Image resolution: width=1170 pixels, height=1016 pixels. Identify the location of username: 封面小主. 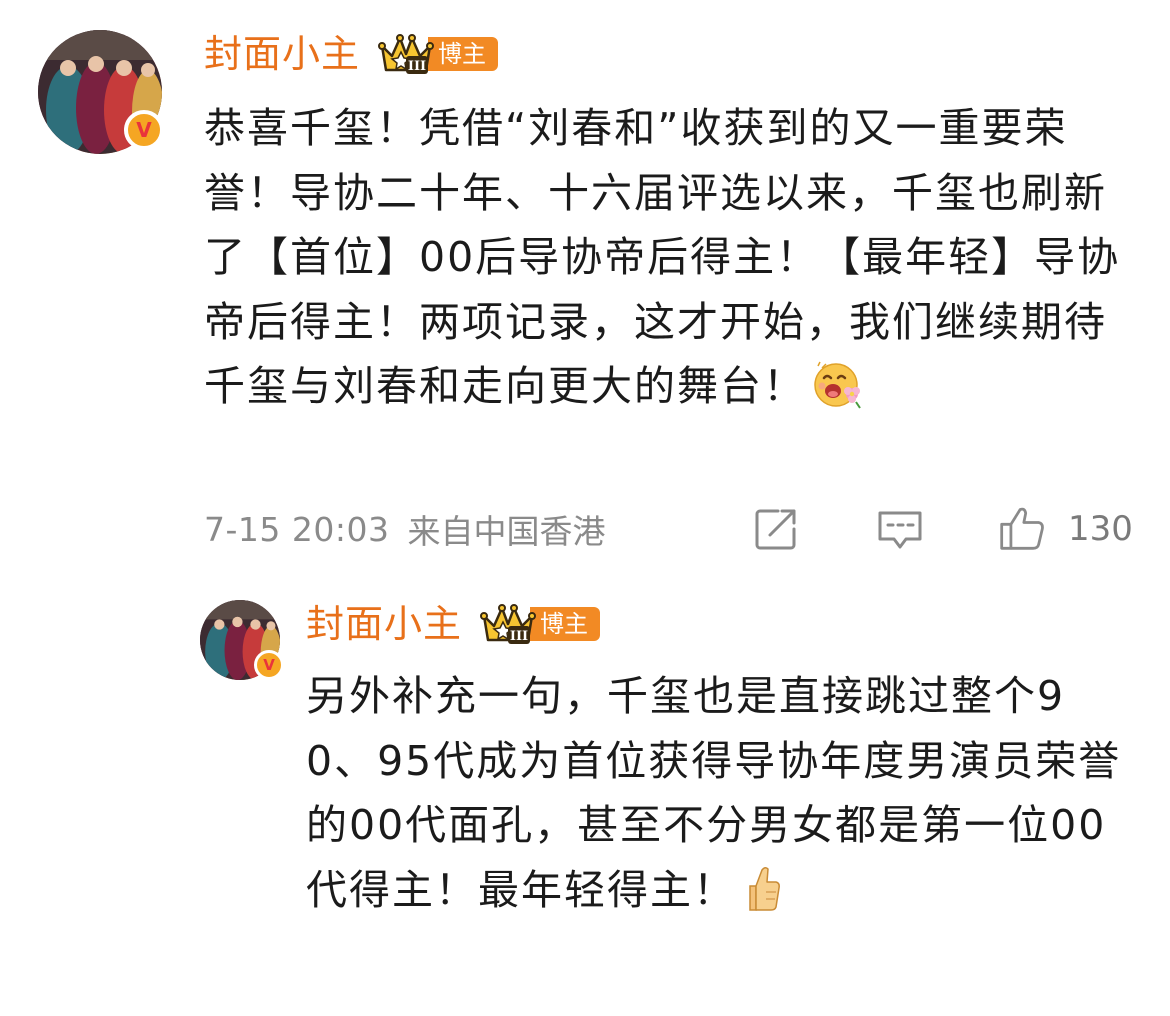
(282, 54).